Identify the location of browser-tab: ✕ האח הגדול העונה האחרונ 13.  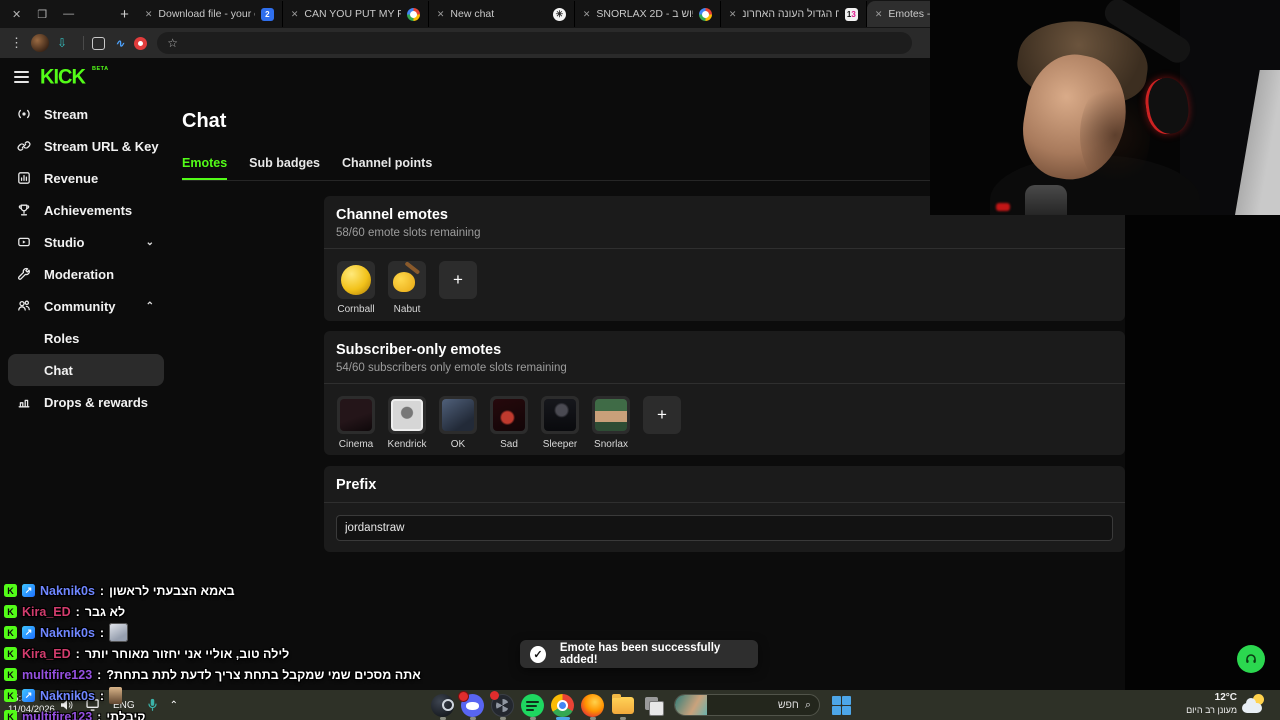
(794, 14).